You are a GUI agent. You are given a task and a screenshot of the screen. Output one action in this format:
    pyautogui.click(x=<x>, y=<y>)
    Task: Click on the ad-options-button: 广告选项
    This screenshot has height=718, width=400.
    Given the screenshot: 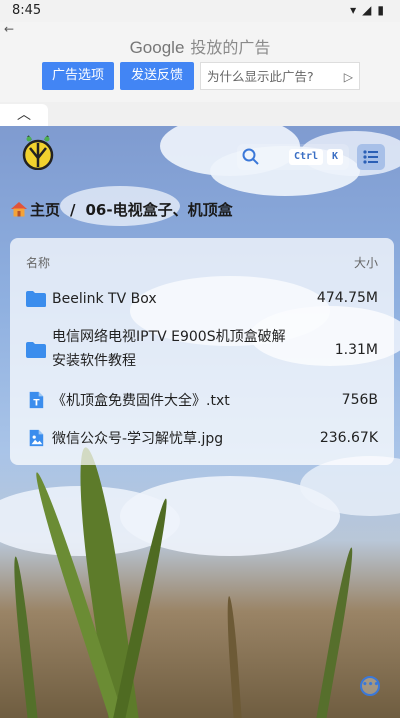 What is the action you would take?
    pyautogui.click(x=78, y=76)
    